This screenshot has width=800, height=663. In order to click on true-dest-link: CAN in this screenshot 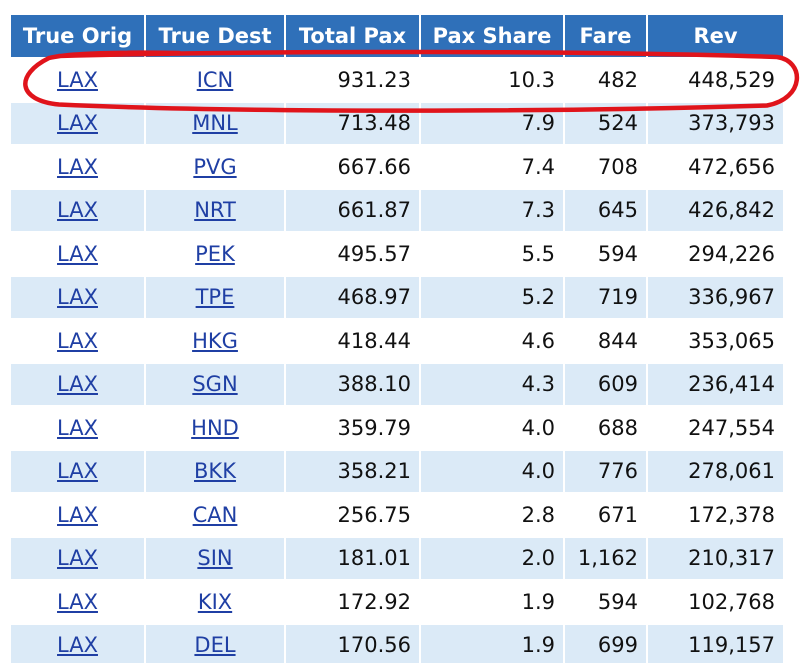, I will do `click(215, 515)`.